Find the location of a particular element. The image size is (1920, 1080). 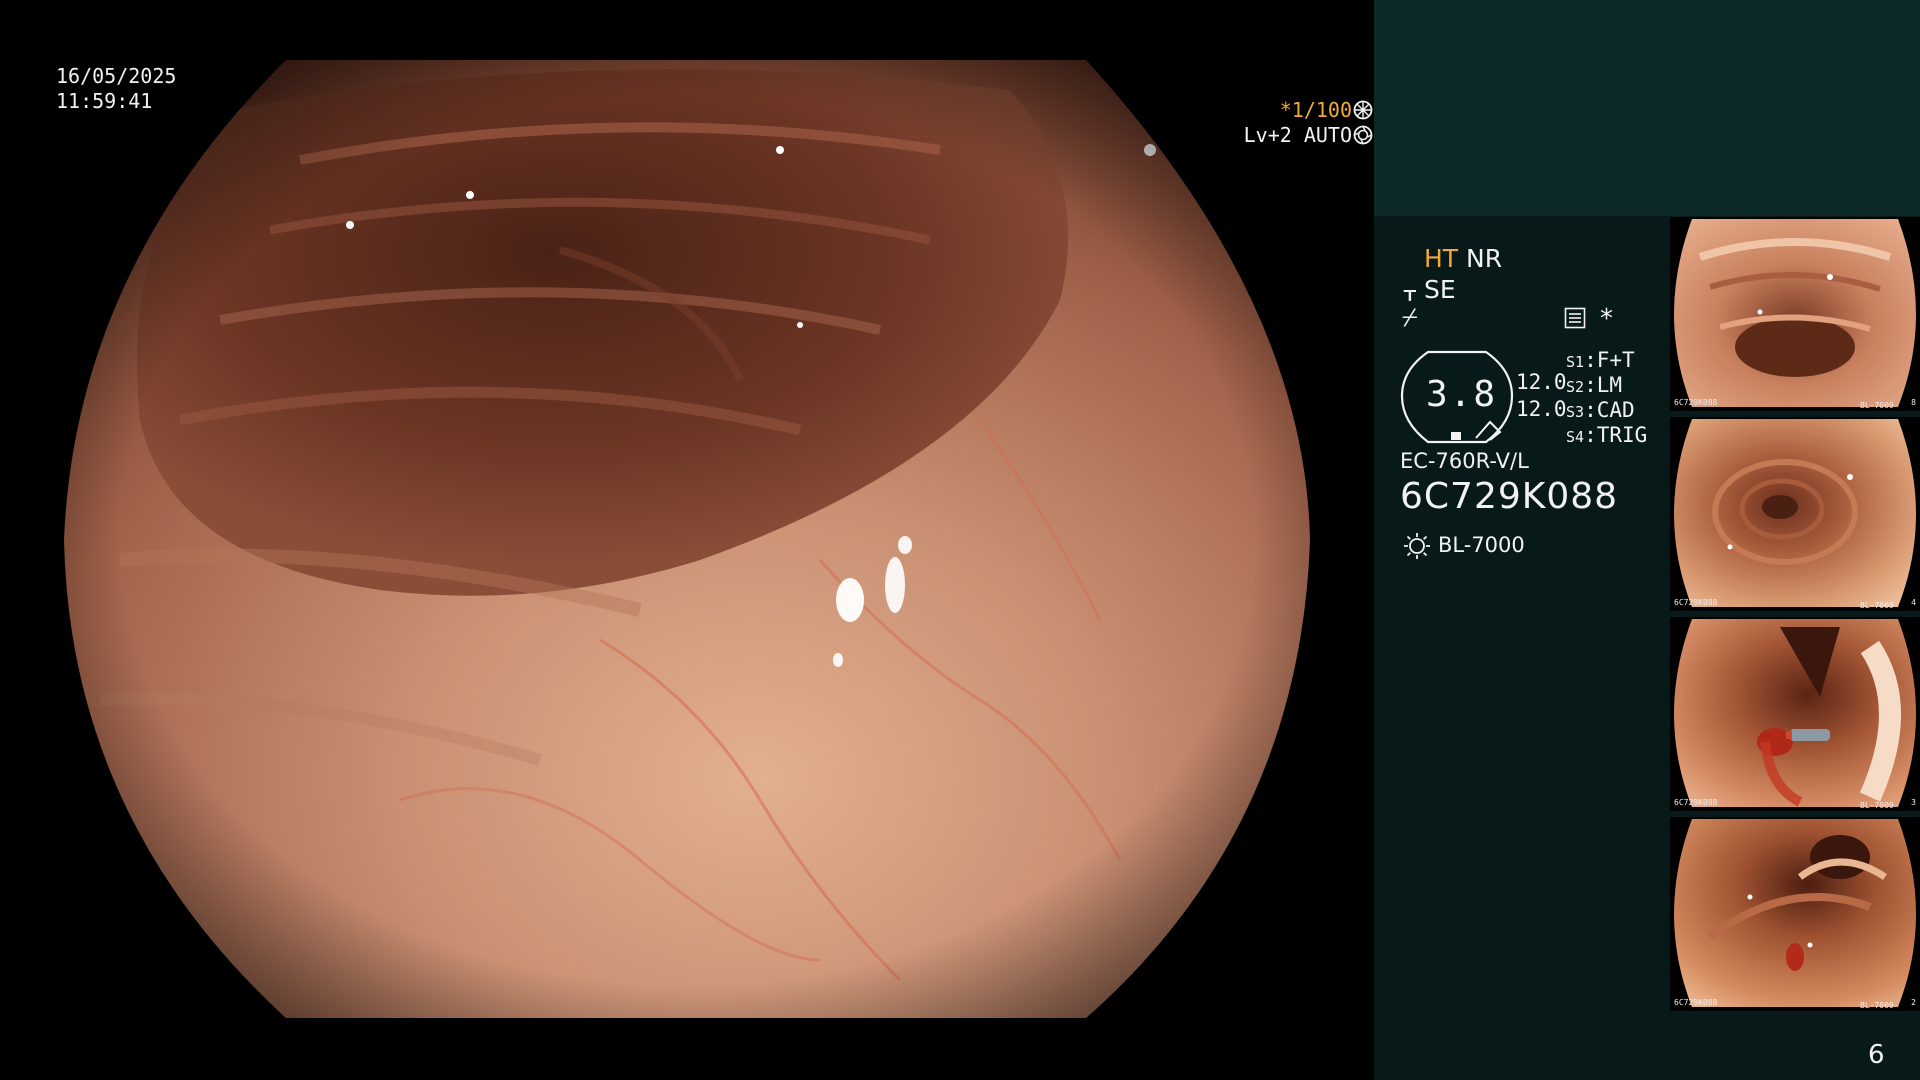

capture-thumbnail-2: 6C729K088 BL-7000 4 is located at coordinates (1795, 514).